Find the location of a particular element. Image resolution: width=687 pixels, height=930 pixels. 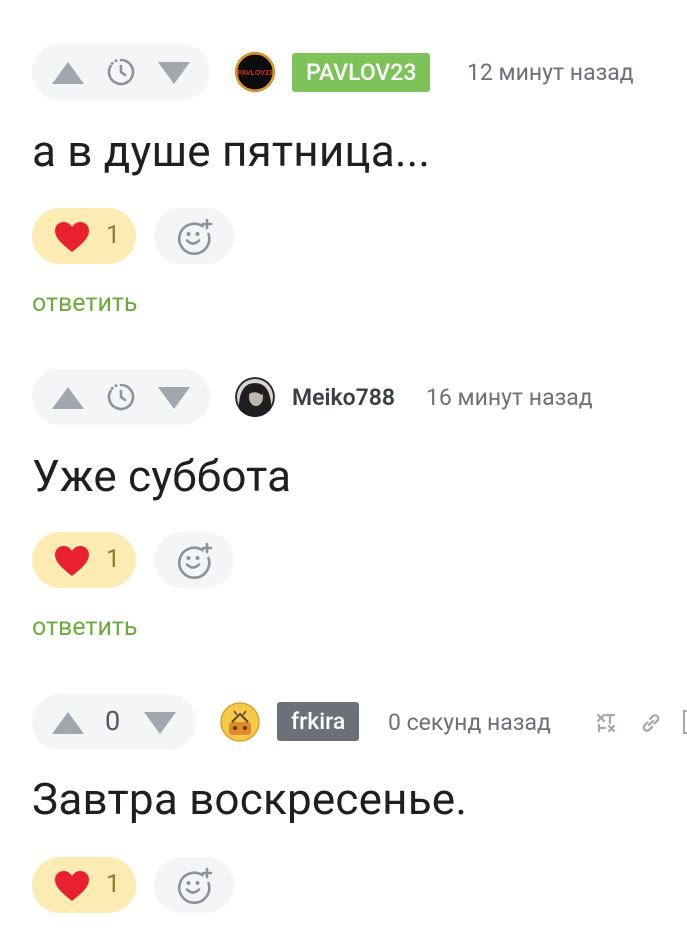

avatar-photo is located at coordinates (255, 397).